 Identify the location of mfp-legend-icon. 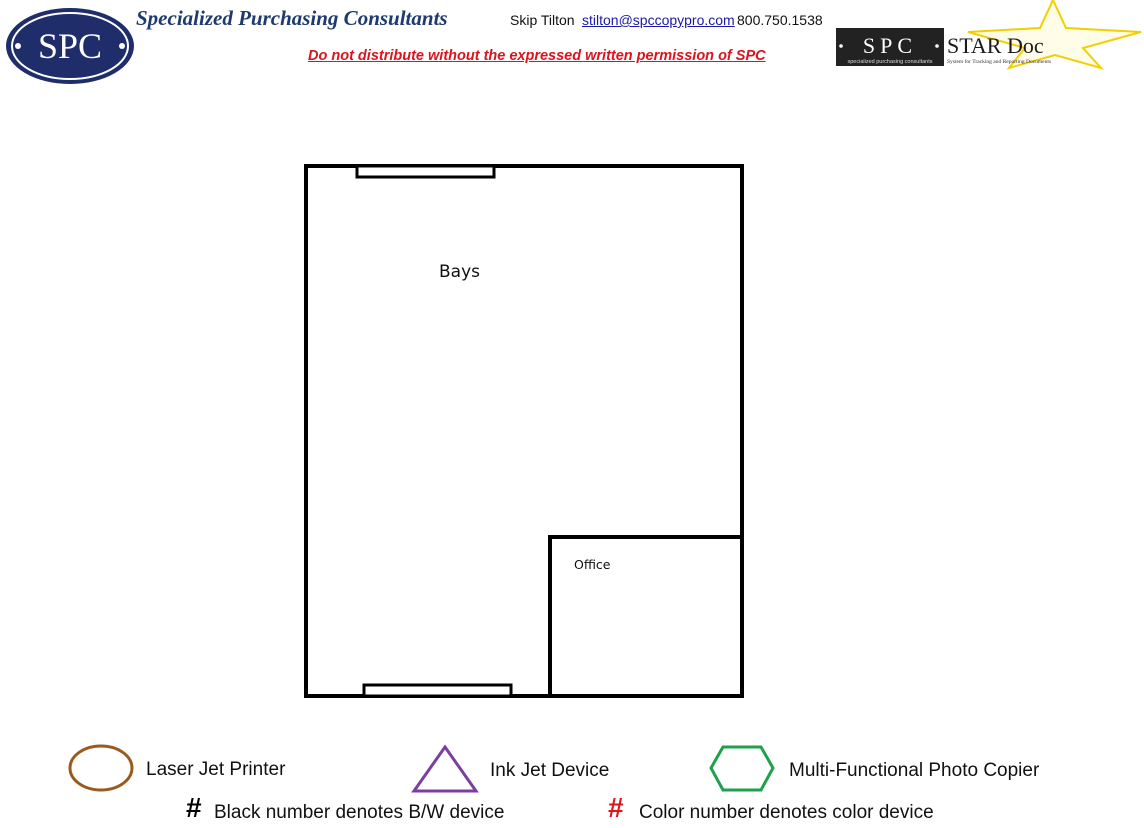
(742, 768).